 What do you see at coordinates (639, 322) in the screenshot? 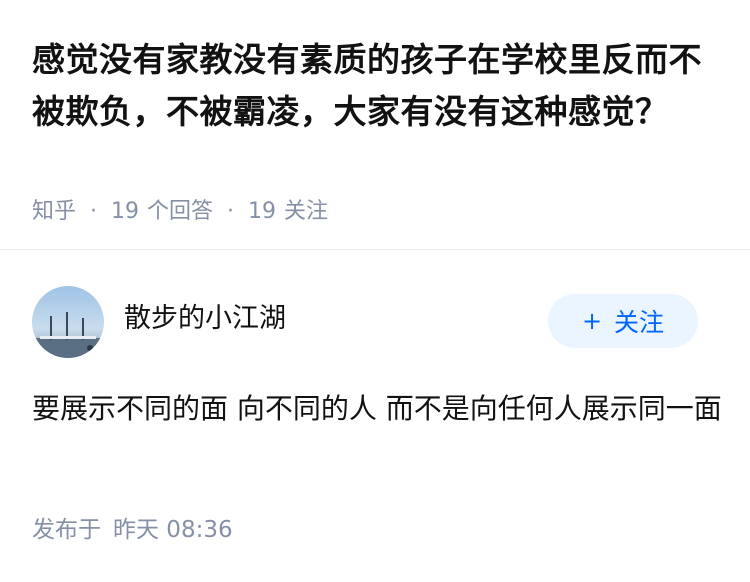
I see `follow-button-label: 关注` at bounding box center [639, 322].